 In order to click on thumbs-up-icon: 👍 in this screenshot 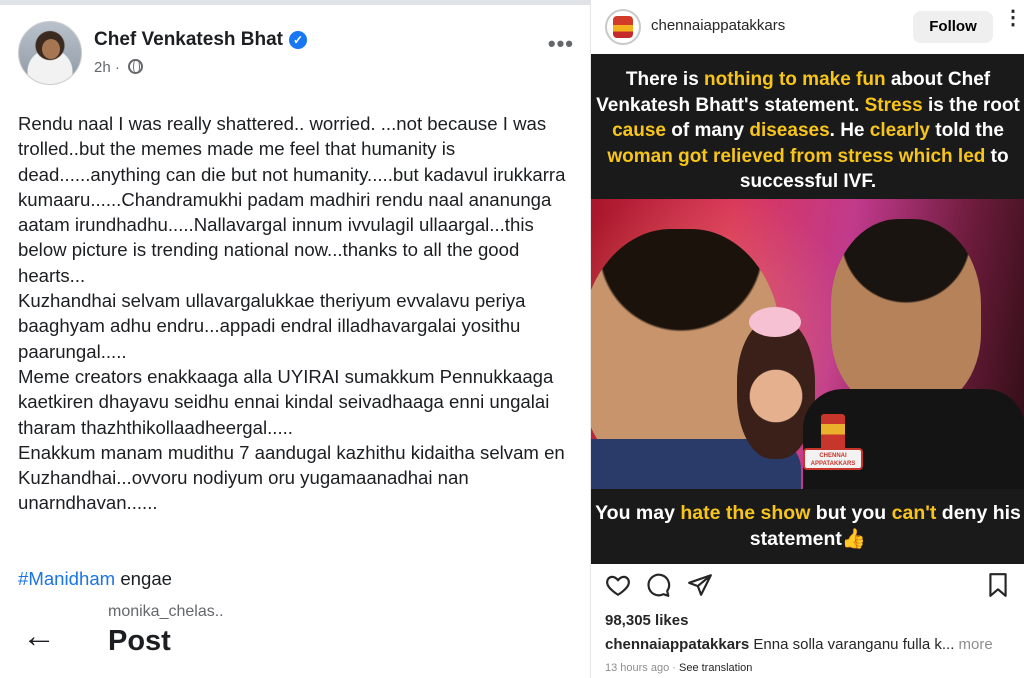, I will do `click(854, 539)`.